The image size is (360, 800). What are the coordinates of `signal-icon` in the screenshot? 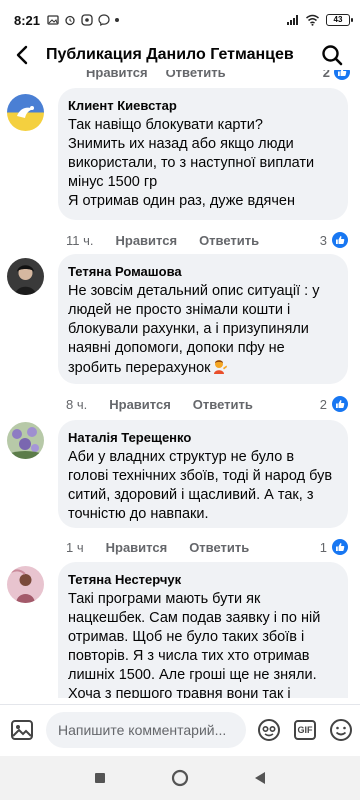 It's located at (292, 20).